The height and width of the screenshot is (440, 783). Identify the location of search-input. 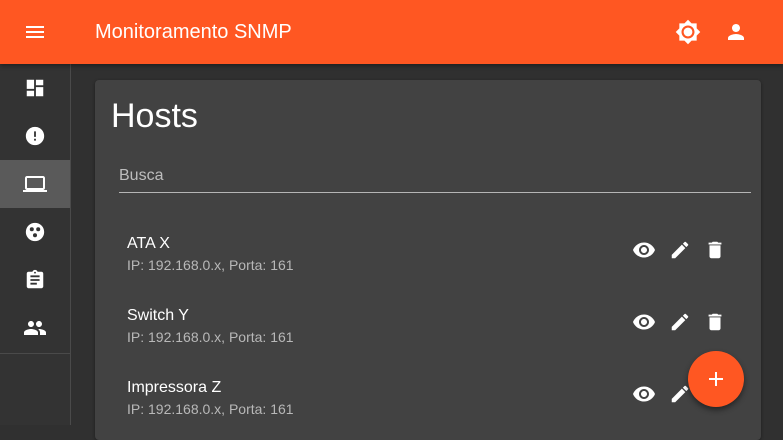
(435, 176).